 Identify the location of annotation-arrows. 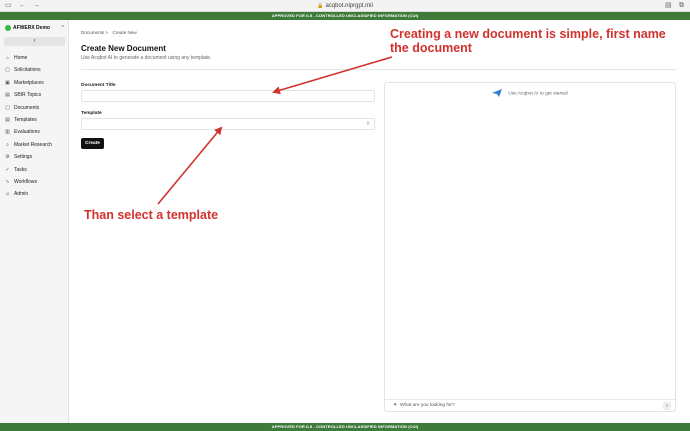
(275, 130).